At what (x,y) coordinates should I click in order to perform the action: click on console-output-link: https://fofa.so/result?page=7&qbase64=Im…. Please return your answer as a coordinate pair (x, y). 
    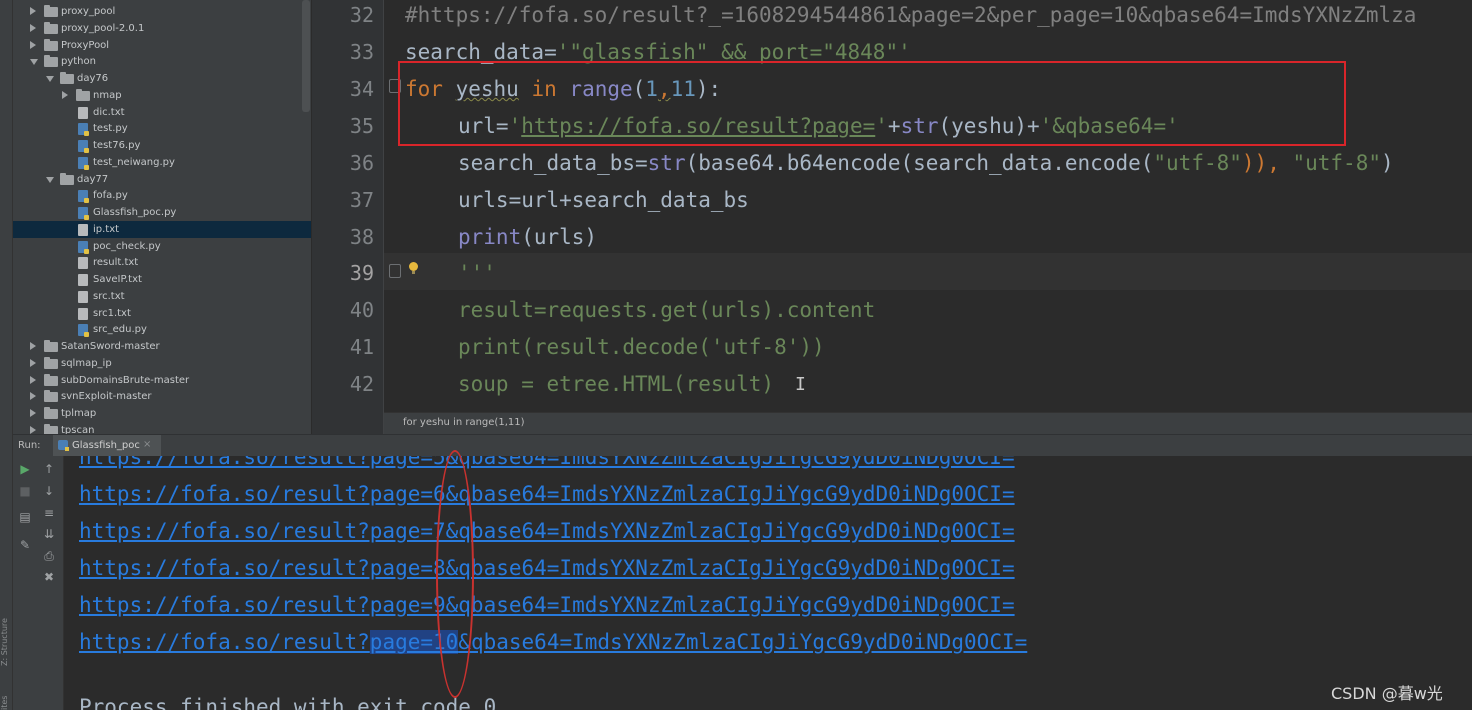
    Looking at the image, I should click on (547, 531).